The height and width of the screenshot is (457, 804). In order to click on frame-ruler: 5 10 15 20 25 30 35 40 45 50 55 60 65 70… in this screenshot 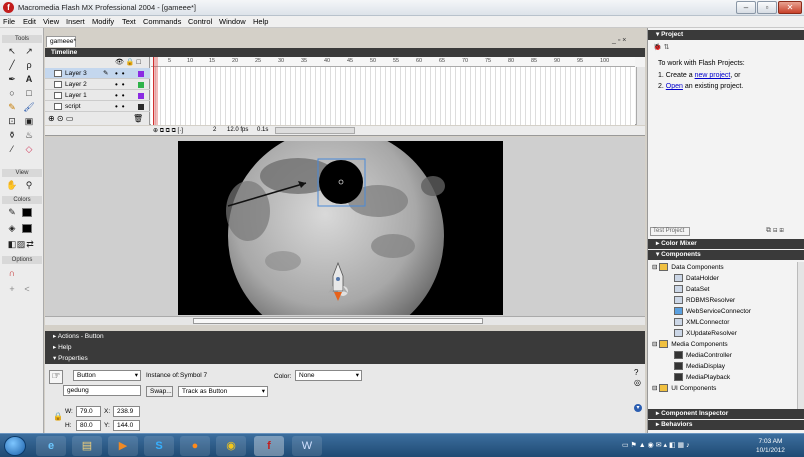, I will do `click(393, 62)`.